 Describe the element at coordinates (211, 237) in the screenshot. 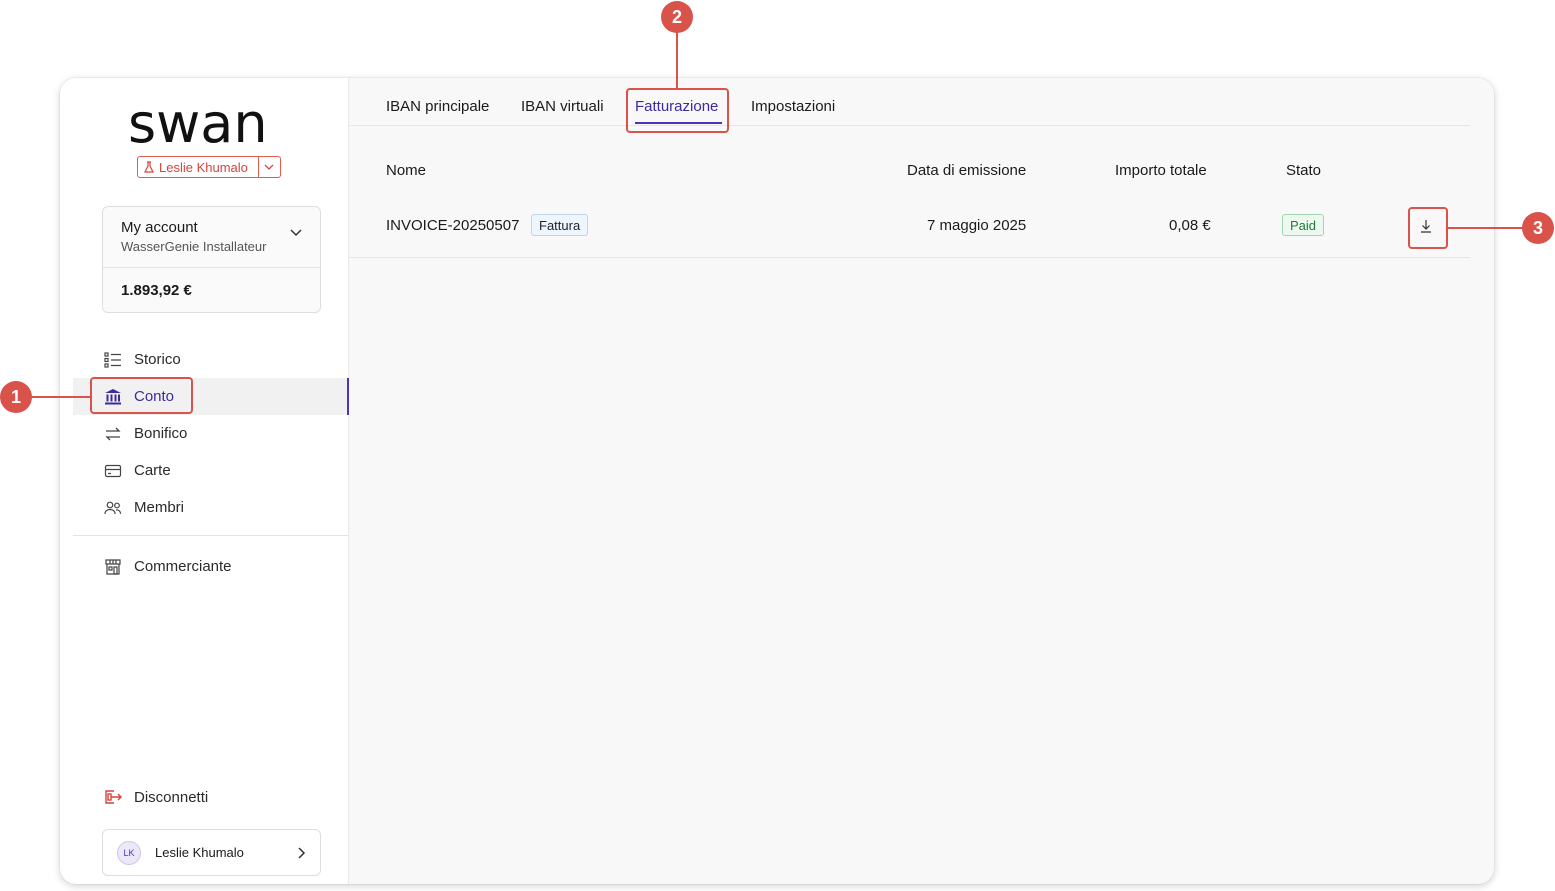

I see `account-header: My account WasserGenie Installateur` at that location.